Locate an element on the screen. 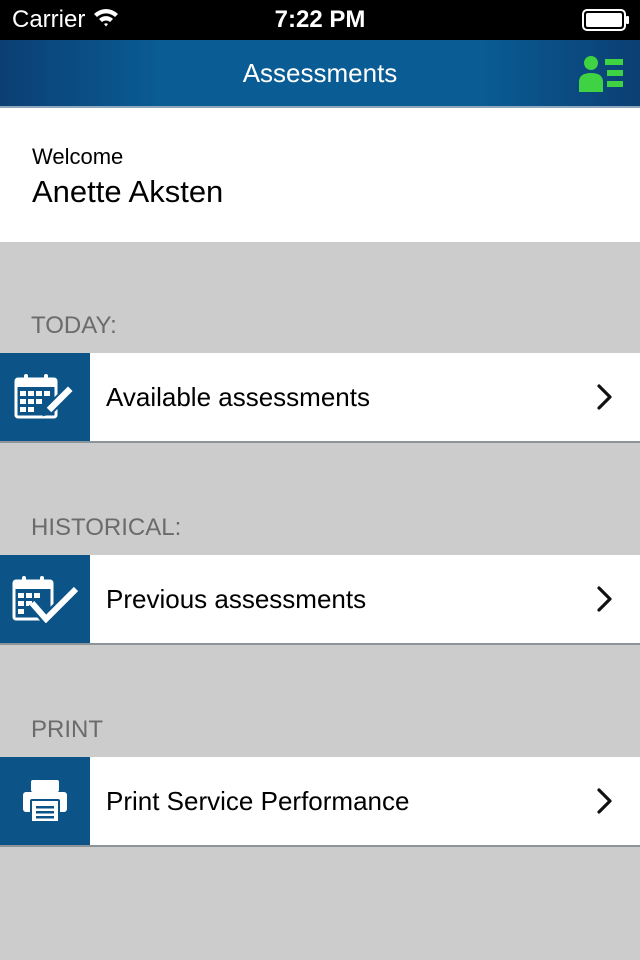  profile-list-icon is located at coordinates (602, 74).